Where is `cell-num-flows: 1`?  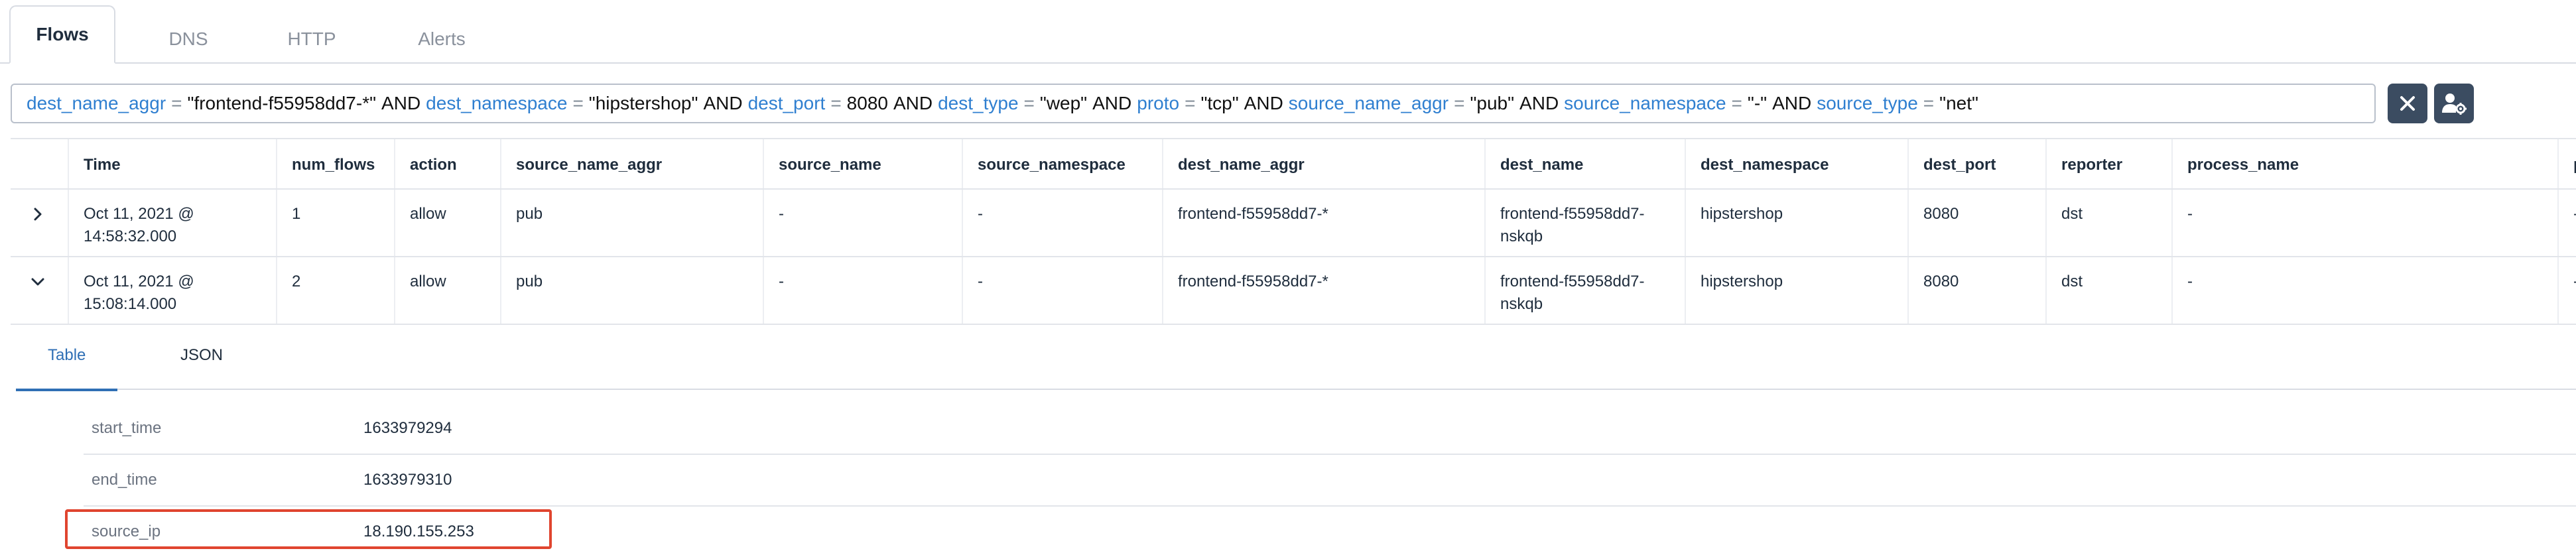 cell-num-flows: 1 is located at coordinates (335, 223).